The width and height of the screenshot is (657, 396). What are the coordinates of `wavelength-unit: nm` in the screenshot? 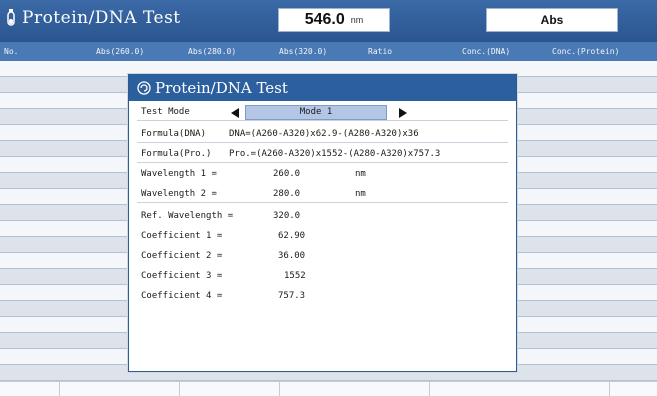 It's located at (357, 20).